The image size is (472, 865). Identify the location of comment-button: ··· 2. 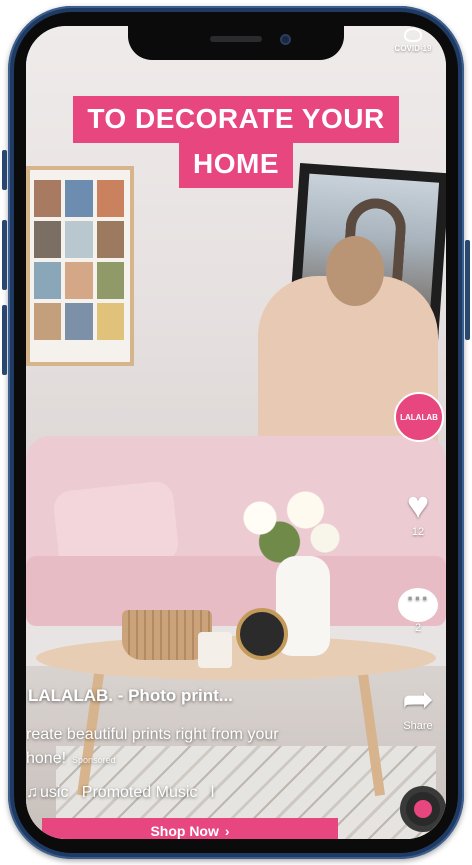
(418, 611).